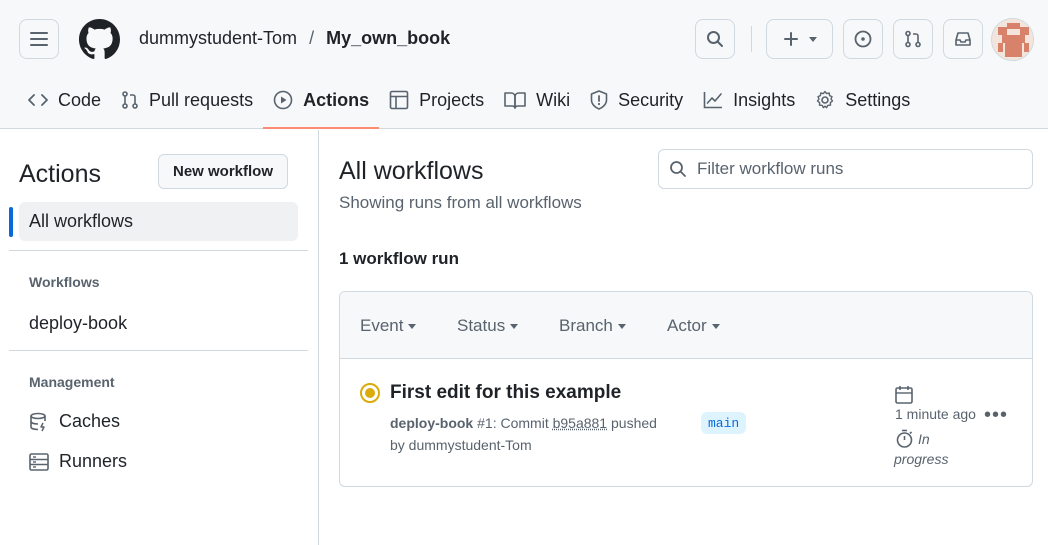 The image size is (1048, 545). I want to click on tab-pull-requests: Pull requests, so click(187, 100).